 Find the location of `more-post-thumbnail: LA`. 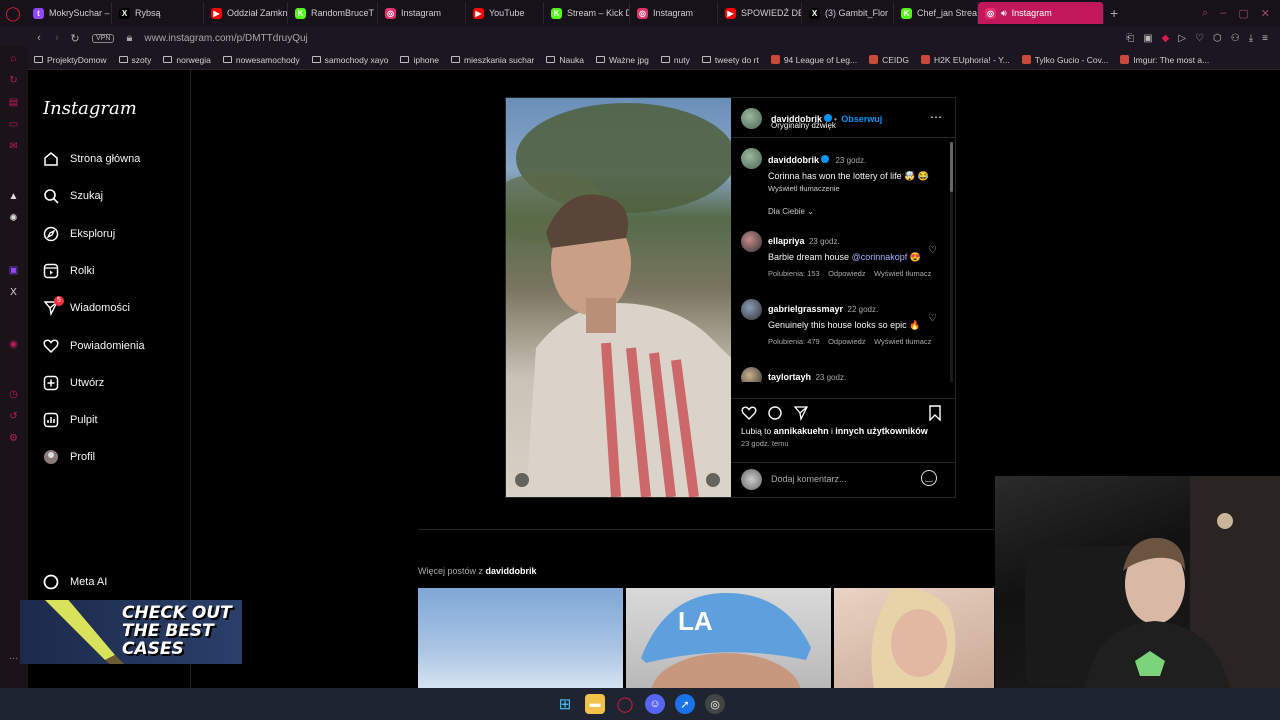

more-post-thumbnail: LA is located at coordinates (728, 638).